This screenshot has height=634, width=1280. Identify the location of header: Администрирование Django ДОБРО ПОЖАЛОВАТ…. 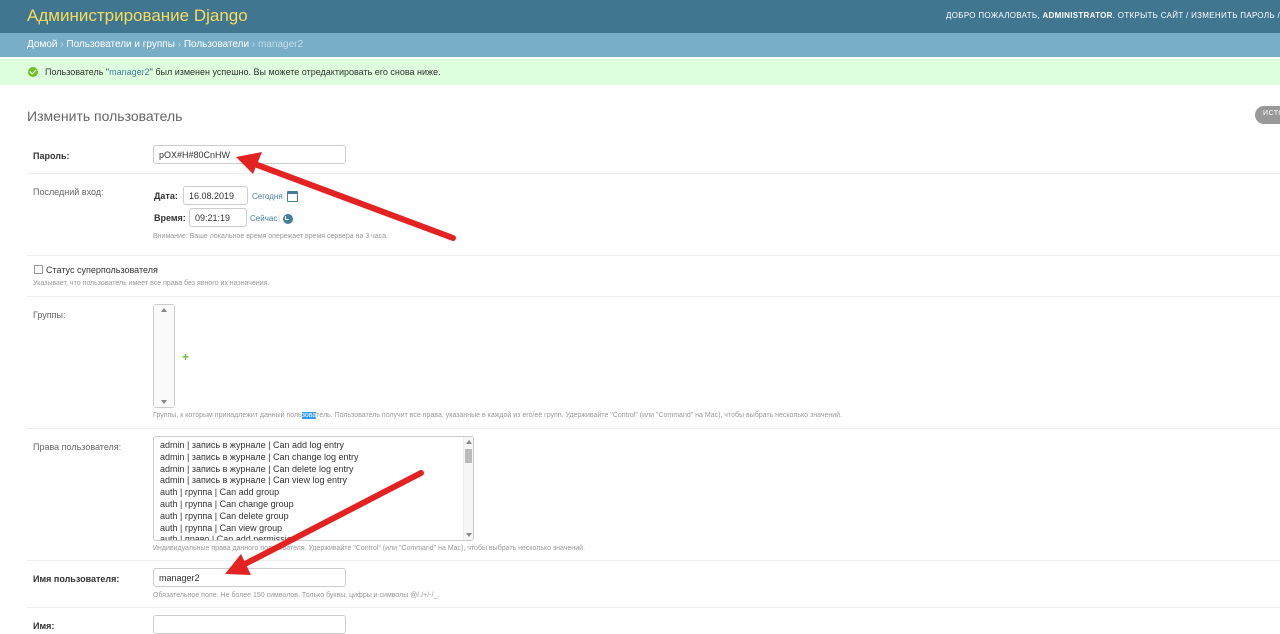
(640, 16).